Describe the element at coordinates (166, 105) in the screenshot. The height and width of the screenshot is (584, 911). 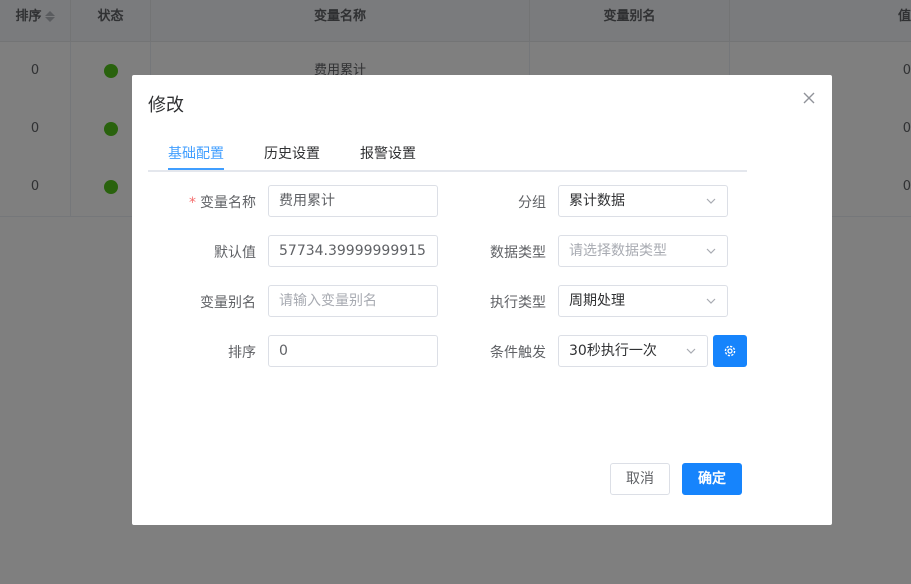
I see `dialog-title: 修改` at that location.